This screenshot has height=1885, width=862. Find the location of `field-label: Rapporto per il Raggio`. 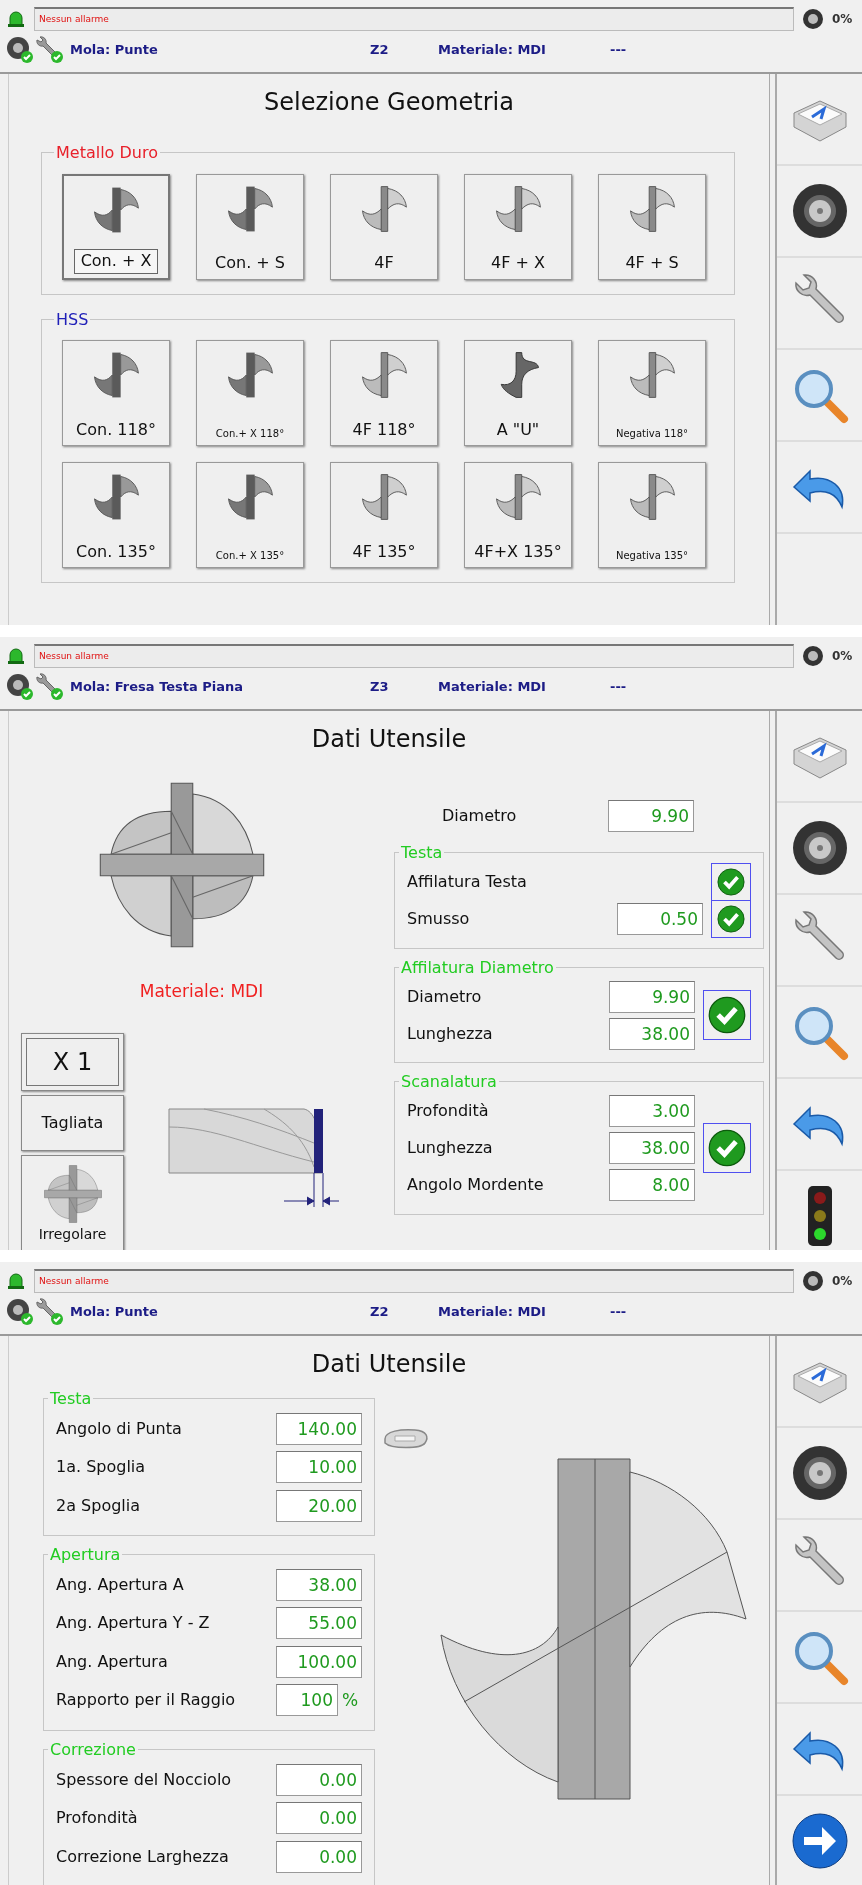

field-label: Rapporto per il Raggio is located at coordinates (146, 1700).